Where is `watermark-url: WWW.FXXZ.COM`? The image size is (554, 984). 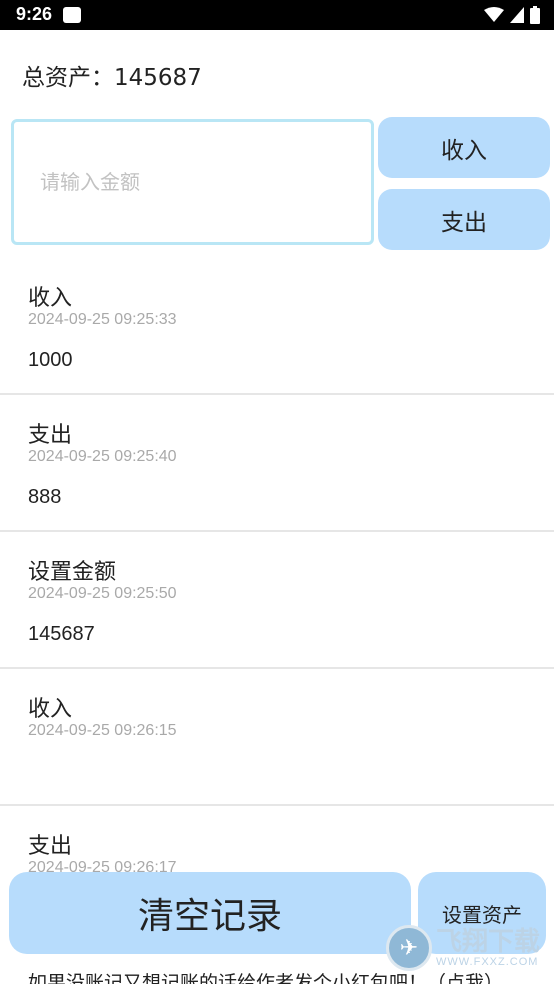 watermark-url: WWW.FXXZ.COM is located at coordinates (487, 961).